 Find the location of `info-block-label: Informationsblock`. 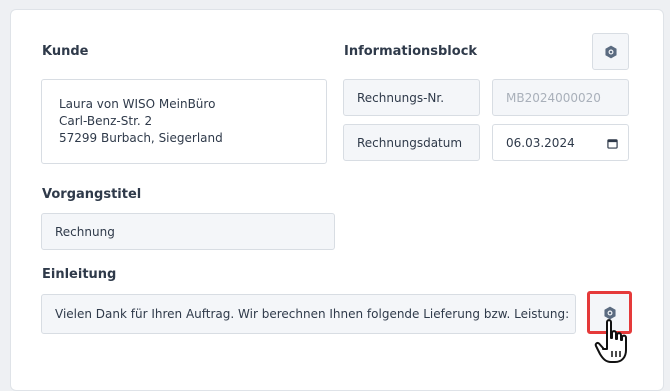

info-block-label: Informationsblock is located at coordinates (411, 51).